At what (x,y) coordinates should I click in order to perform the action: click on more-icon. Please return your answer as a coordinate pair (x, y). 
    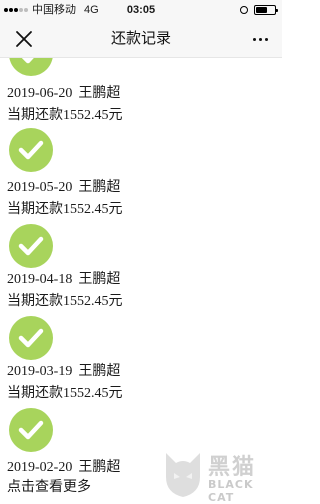
    Looking at the image, I should click on (260, 39).